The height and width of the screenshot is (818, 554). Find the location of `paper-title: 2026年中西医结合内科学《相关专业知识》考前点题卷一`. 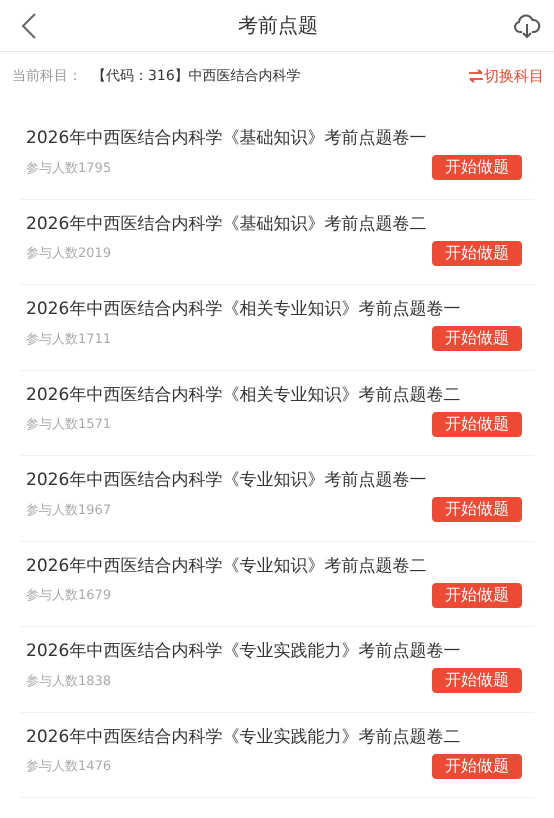

paper-title: 2026年中西医结合内科学《相关专业知识》考前点题卷一 is located at coordinates (244, 309).